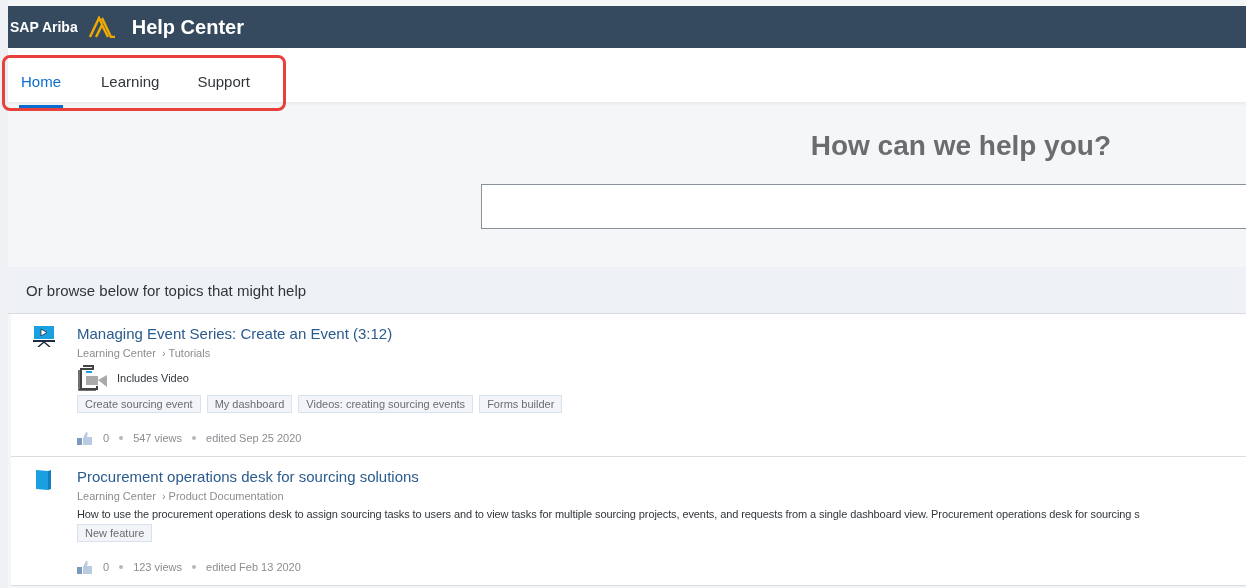 The height and width of the screenshot is (588, 1246). I want to click on brand-name: SAP Ariba, so click(44, 27).